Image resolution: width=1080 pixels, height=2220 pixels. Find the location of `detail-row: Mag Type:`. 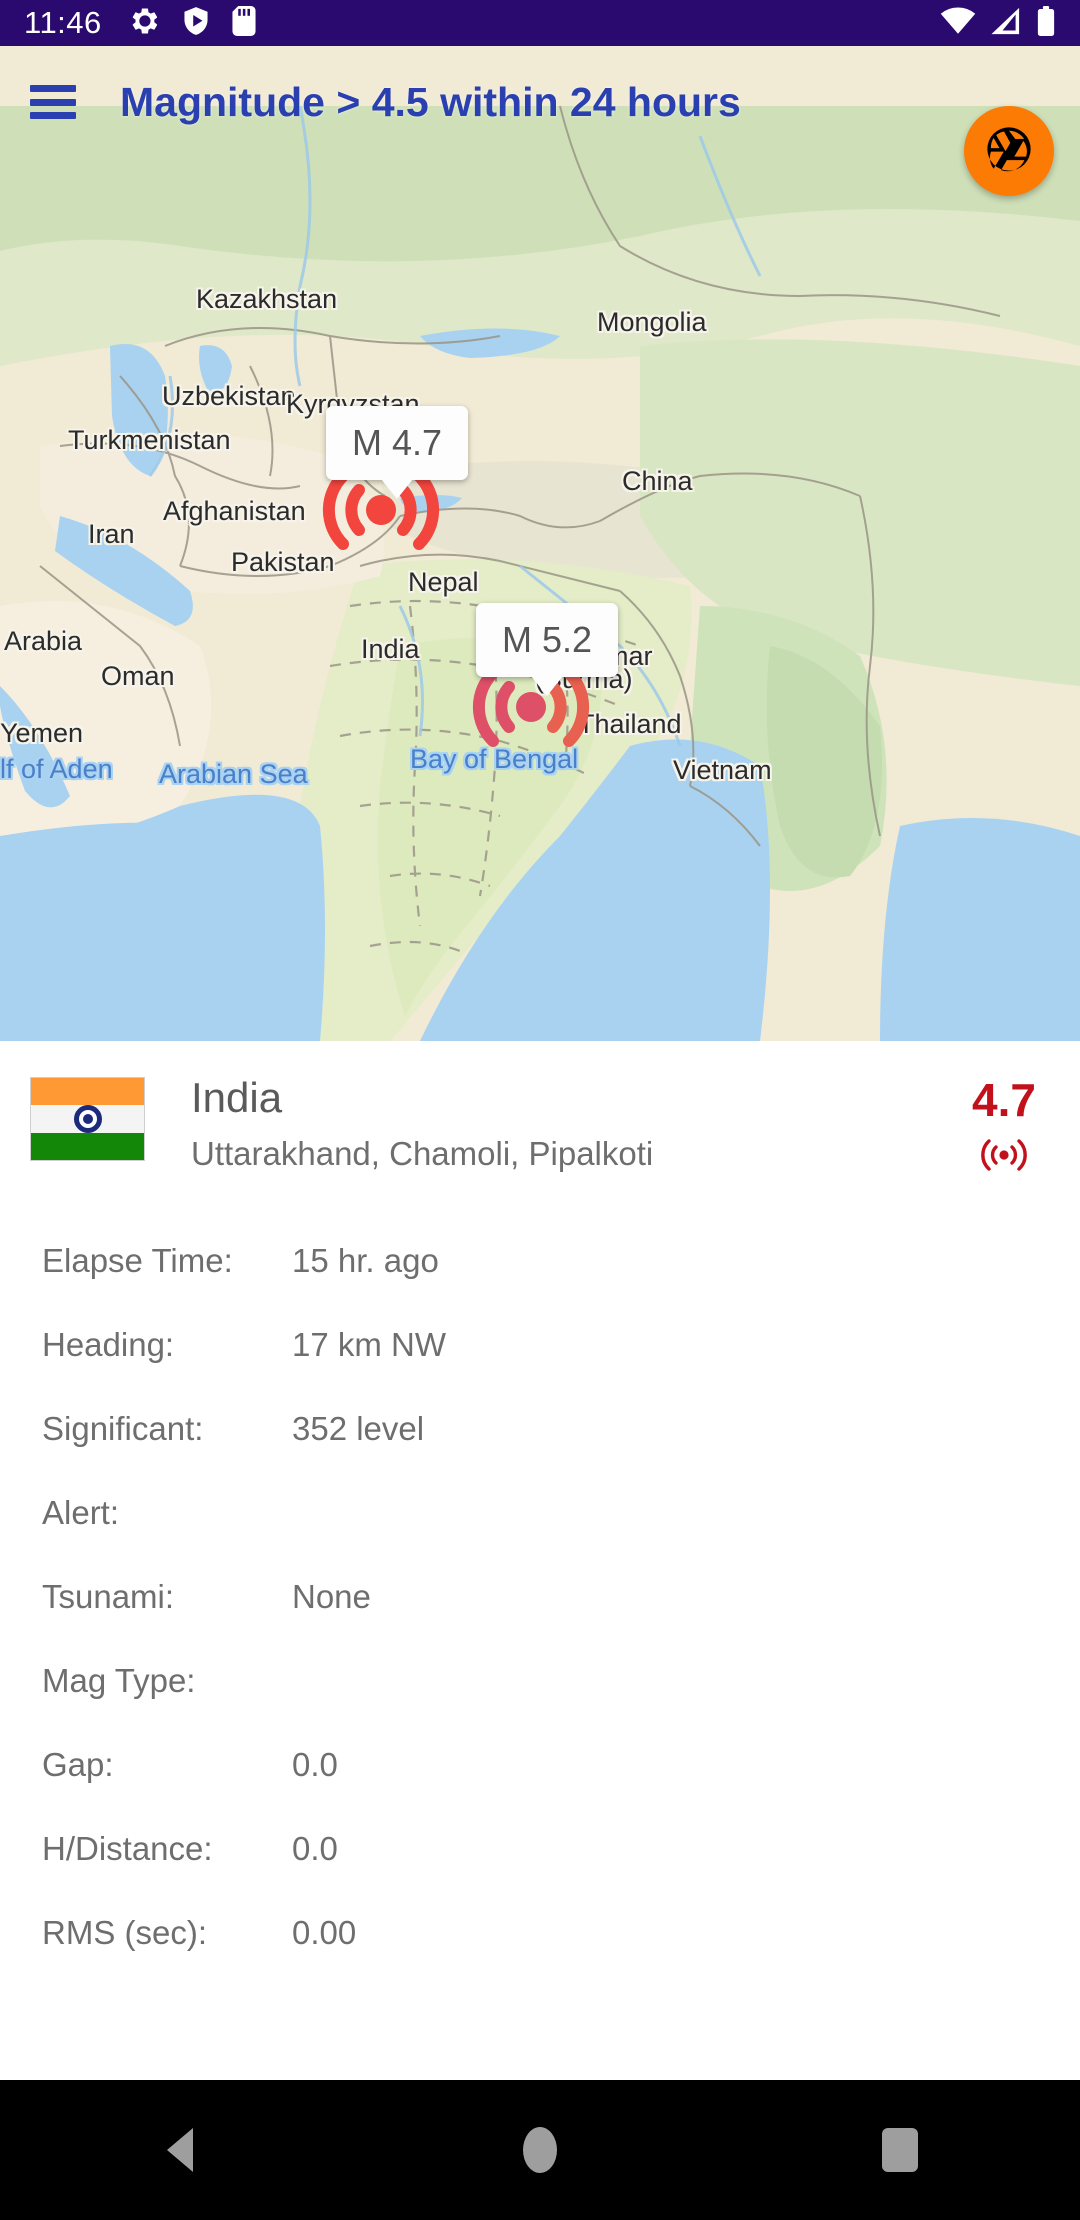

detail-row: Mag Type: is located at coordinates (540, 1681).